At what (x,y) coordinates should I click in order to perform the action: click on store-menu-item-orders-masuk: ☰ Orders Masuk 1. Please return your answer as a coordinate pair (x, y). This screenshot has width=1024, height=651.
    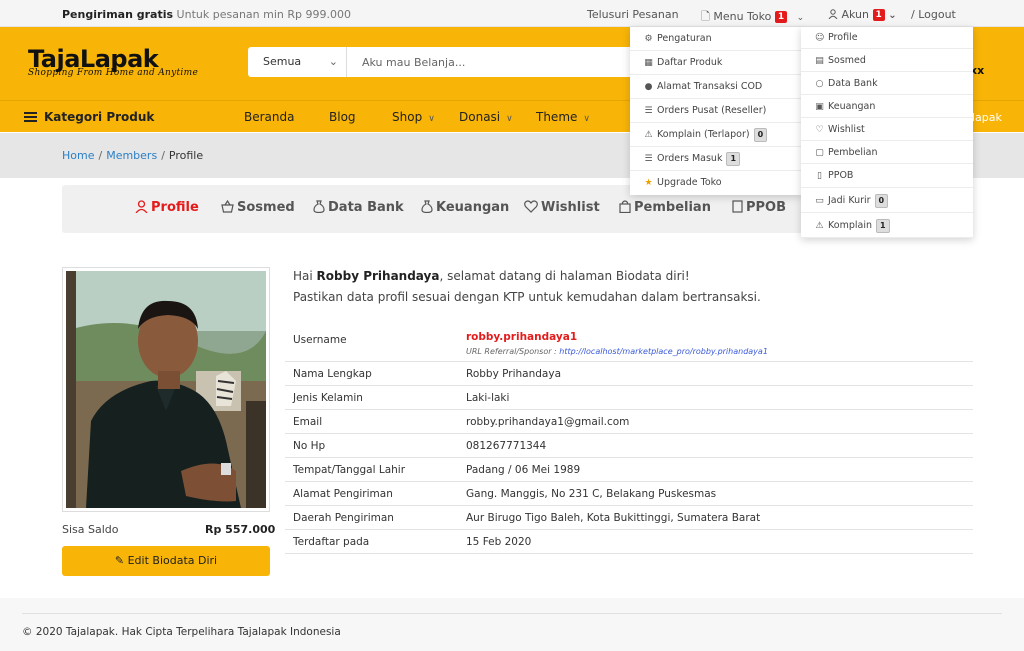
    Looking at the image, I should click on (716, 159).